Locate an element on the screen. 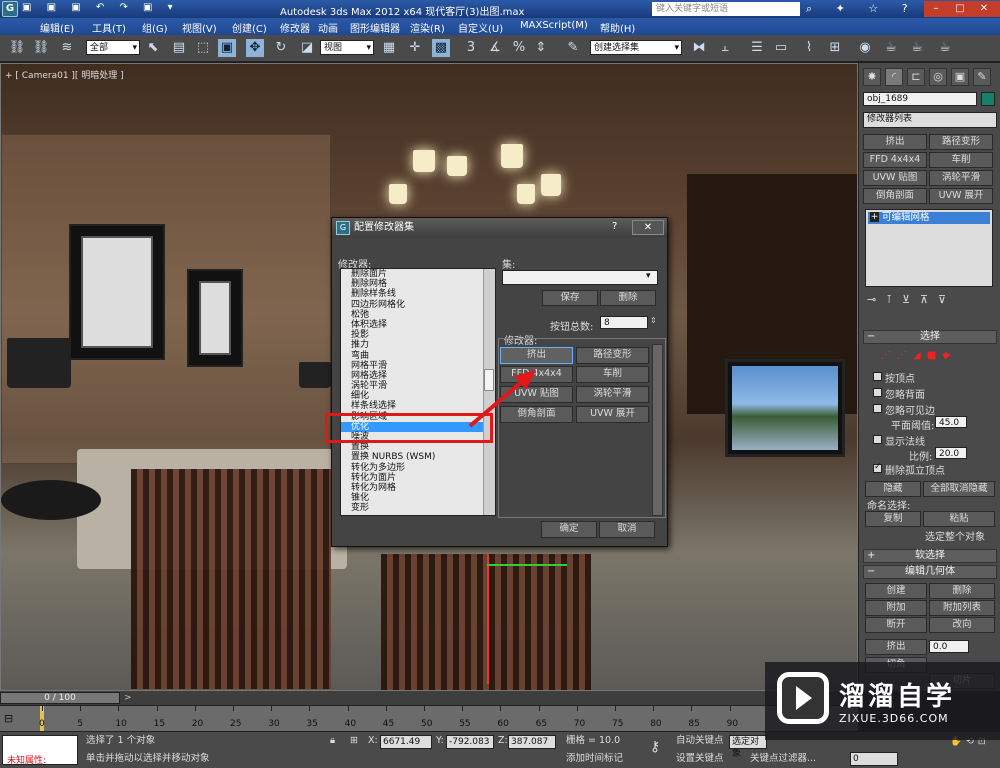 This screenshot has height=768, width=1000. render-setup-icon: ☕ is located at coordinates (891, 48).